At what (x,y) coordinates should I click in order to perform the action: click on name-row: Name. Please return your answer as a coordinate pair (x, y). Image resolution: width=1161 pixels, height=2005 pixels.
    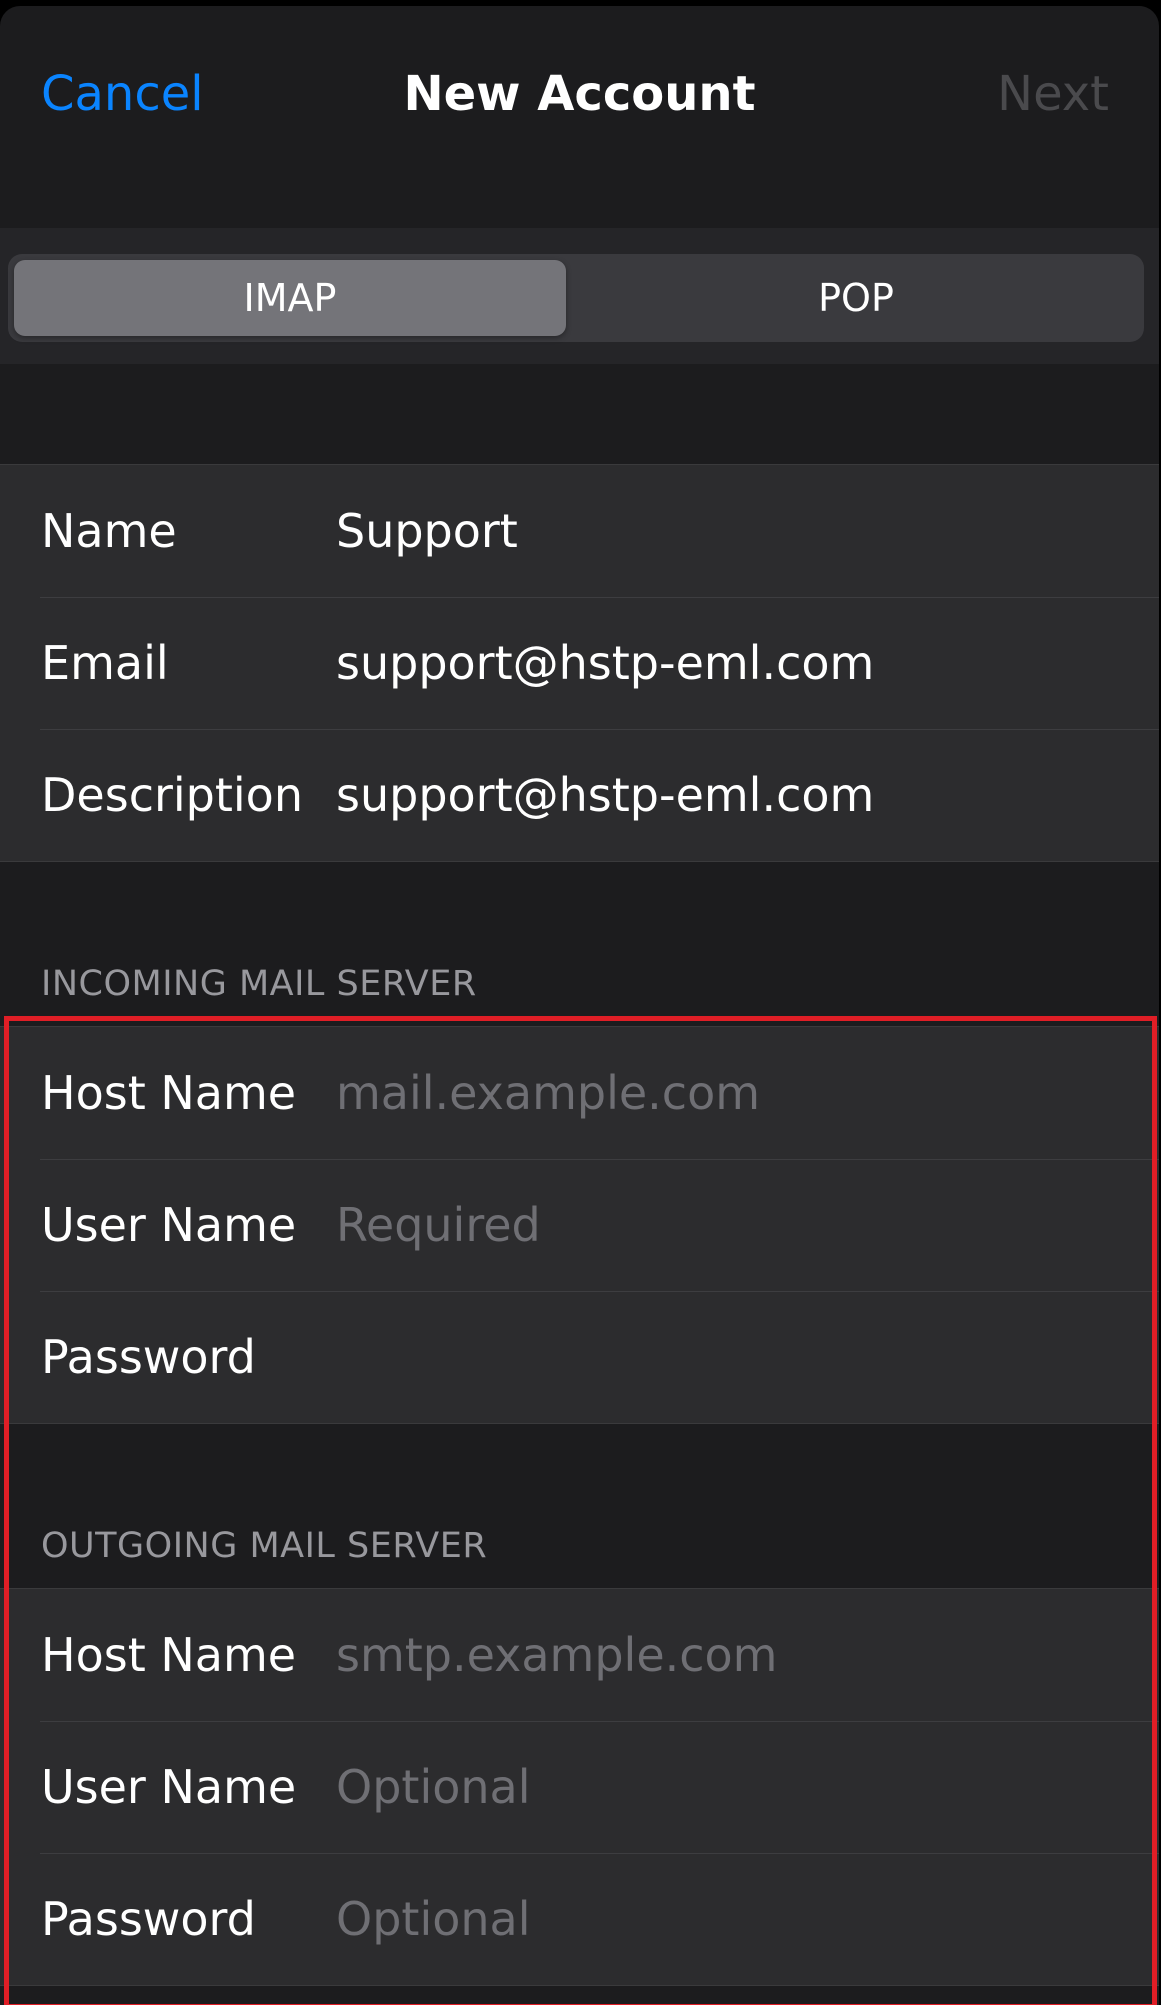
    Looking at the image, I should click on (579, 531).